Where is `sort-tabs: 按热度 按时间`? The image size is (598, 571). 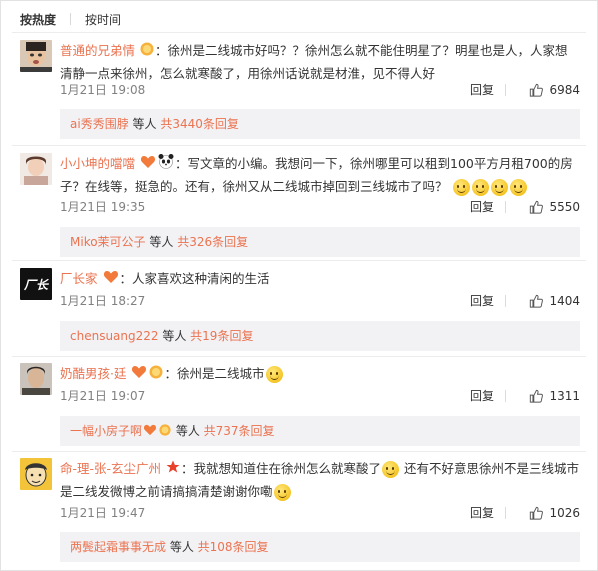
sort-tabs: 按热度 按时间 is located at coordinates (70, 19).